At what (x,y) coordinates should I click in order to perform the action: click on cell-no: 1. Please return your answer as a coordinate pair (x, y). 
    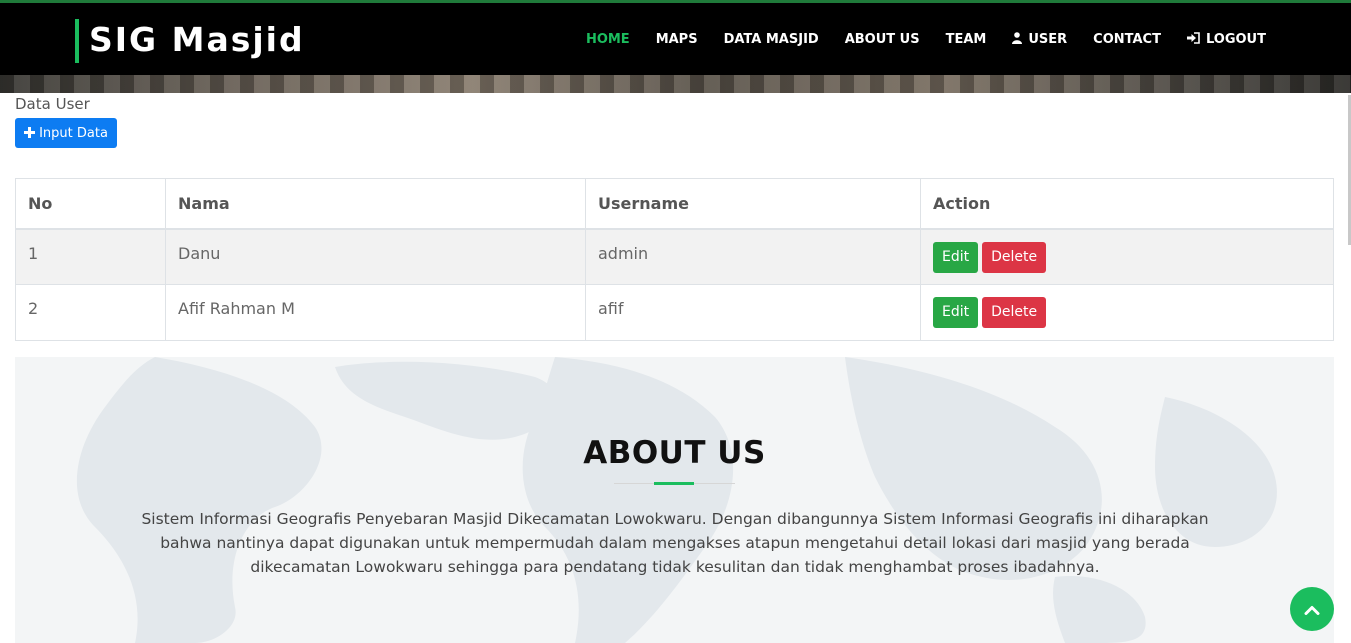
    Looking at the image, I should click on (90, 256).